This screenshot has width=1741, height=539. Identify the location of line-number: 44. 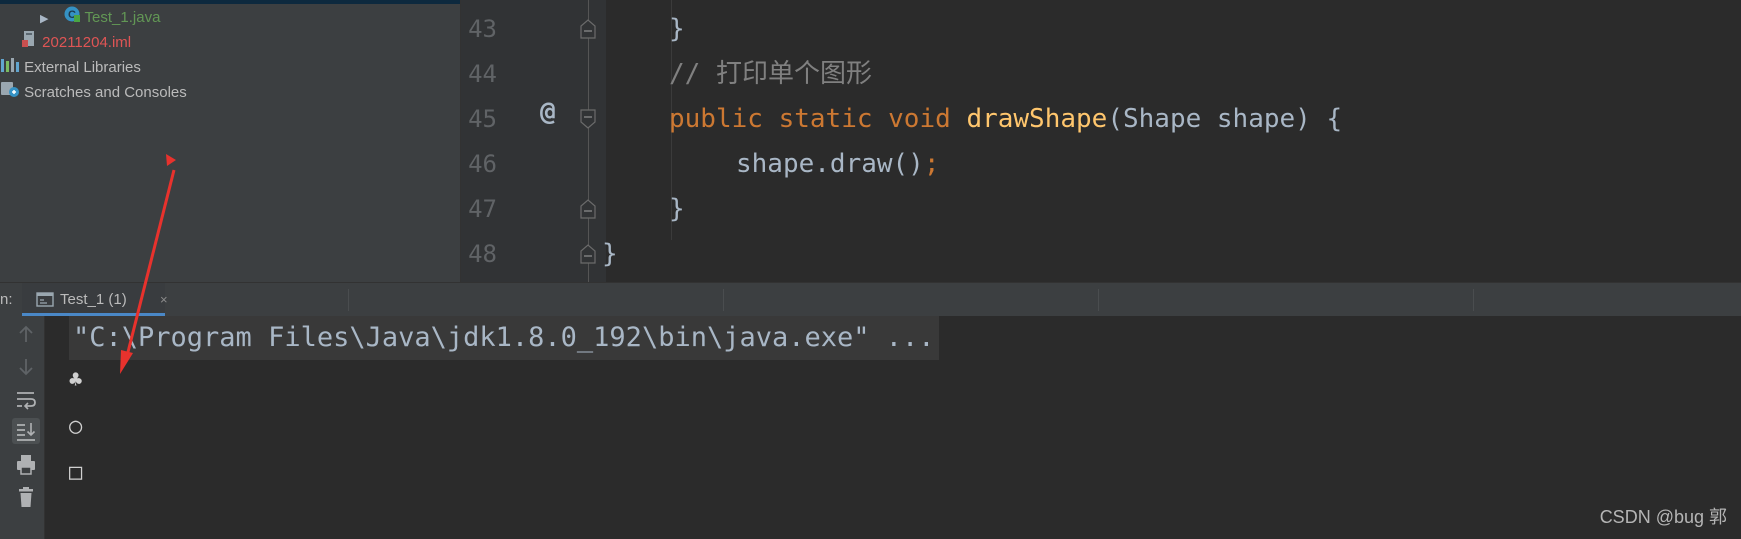
(482, 74).